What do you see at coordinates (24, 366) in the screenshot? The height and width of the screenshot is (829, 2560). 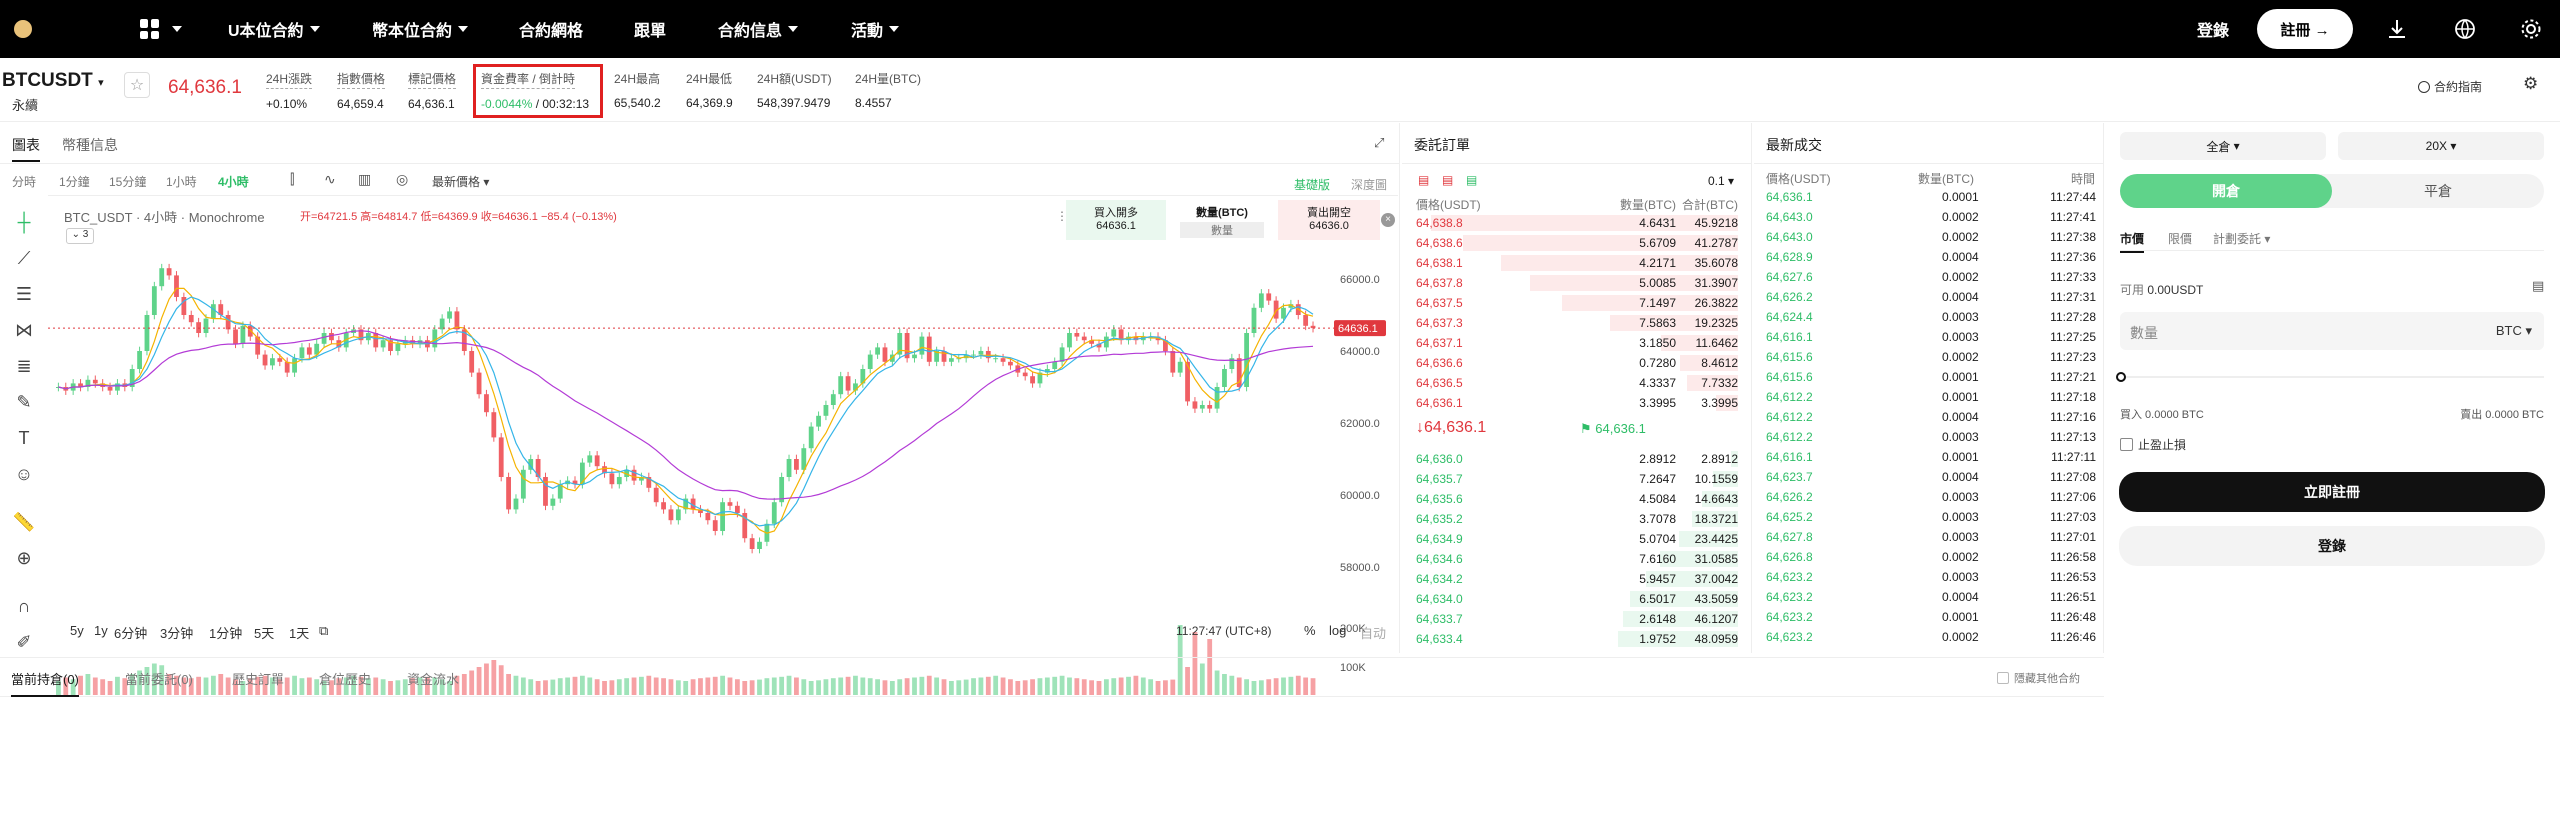 I see `fib-icon: ≣` at bounding box center [24, 366].